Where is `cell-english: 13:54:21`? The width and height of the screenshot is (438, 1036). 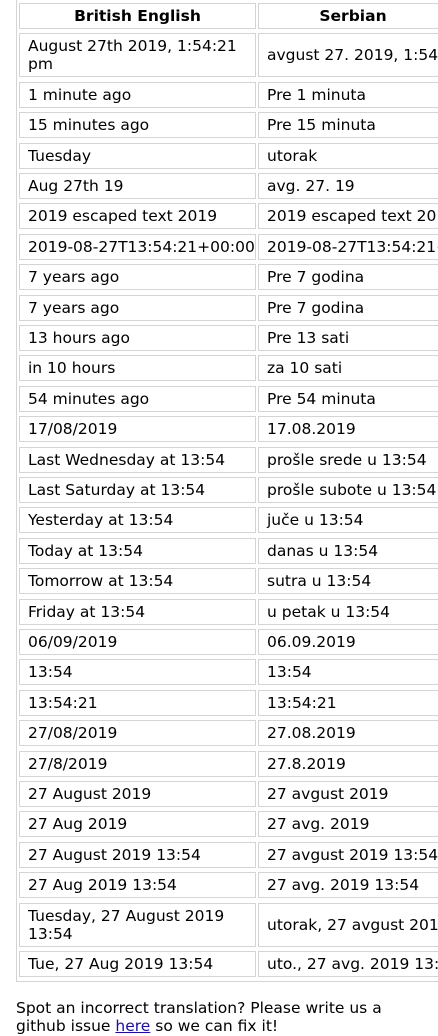 cell-english: 13:54:21 is located at coordinates (137, 702).